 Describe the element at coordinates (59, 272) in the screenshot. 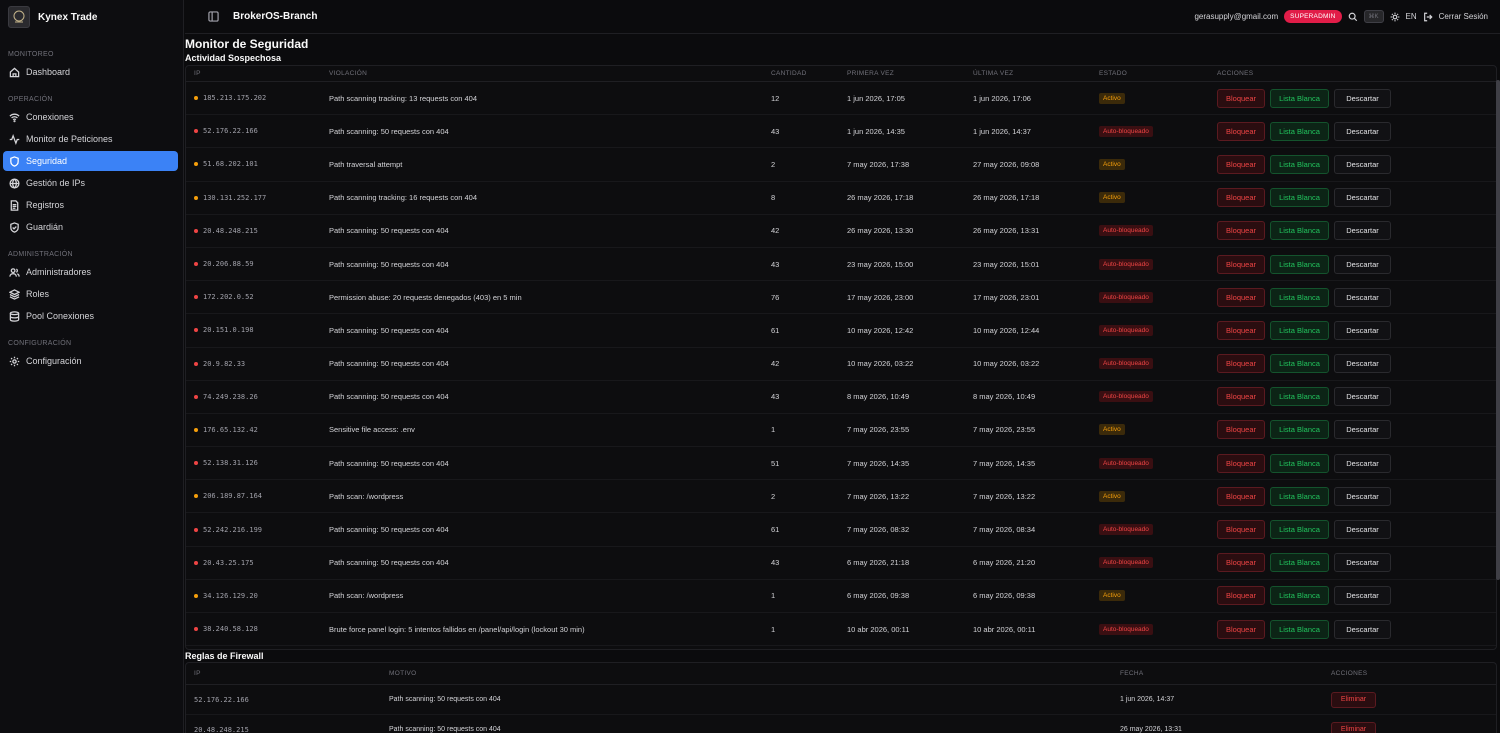

I see `sidebar-item-label: Administradores` at that location.